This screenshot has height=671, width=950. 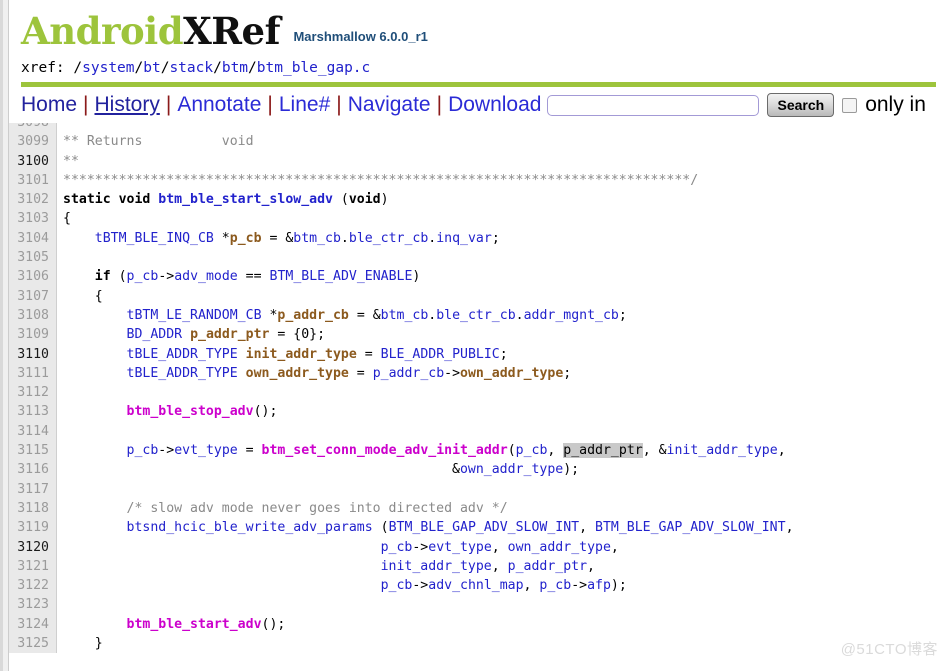 What do you see at coordinates (32, 296) in the screenshot?
I see `line-number: 3107` at bounding box center [32, 296].